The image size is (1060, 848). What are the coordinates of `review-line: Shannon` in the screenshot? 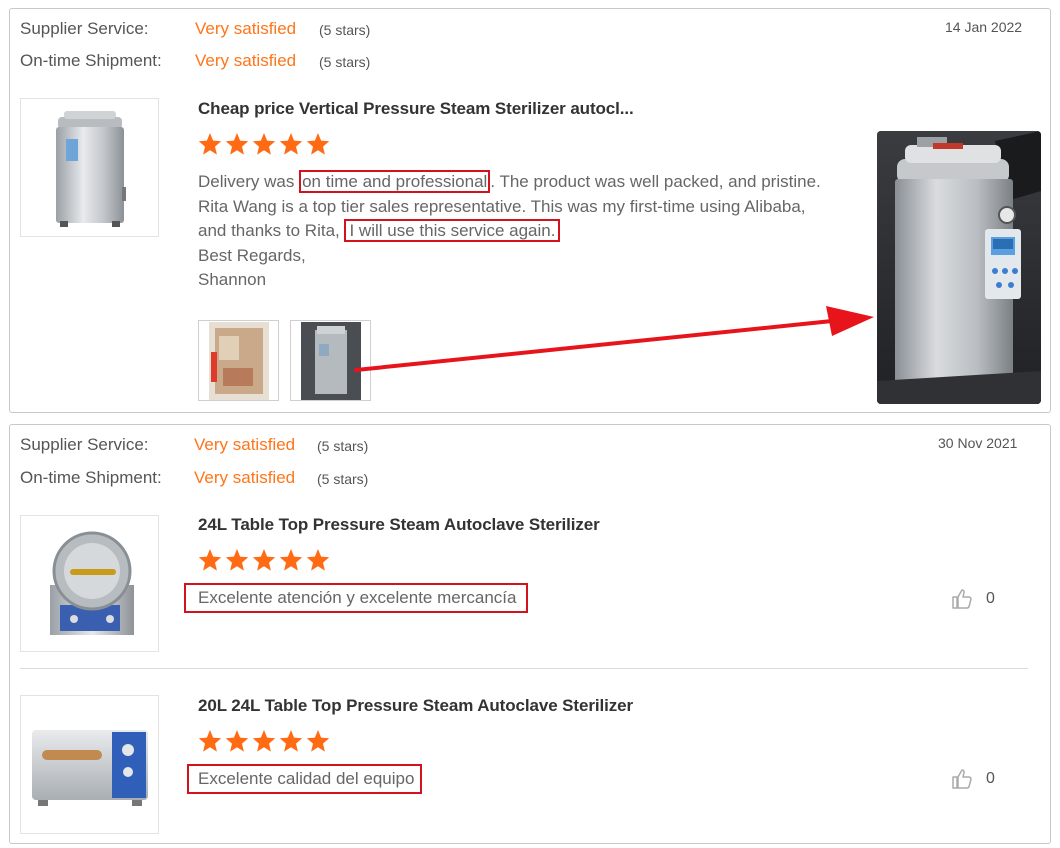 It's located at (232, 279).